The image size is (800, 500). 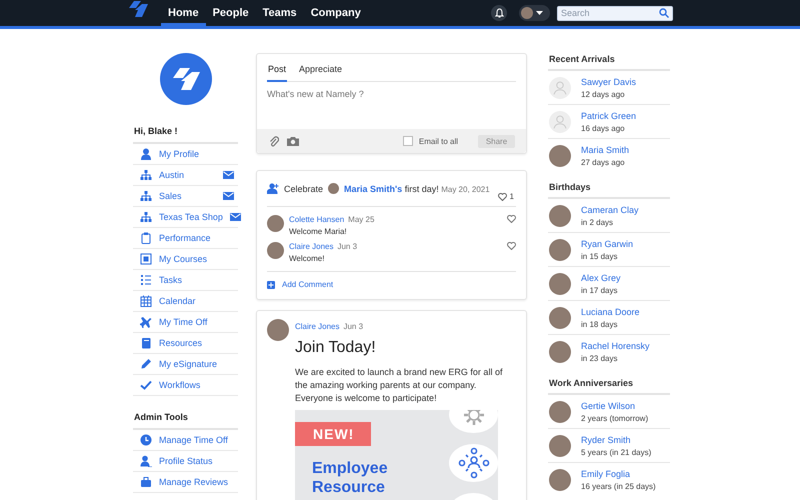 What do you see at coordinates (316, 219) in the screenshot?
I see `comment-author: Colette Hansen` at bounding box center [316, 219].